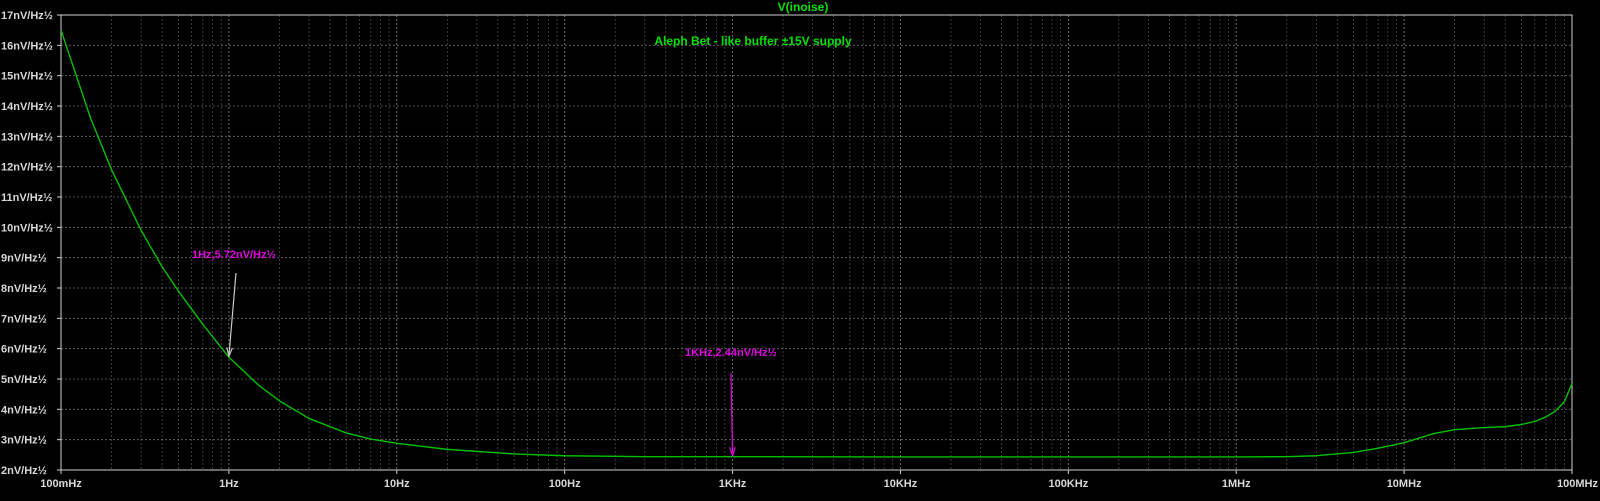 This screenshot has height=501, width=1600. Describe the element at coordinates (24, 350) in the screenshot. I see `y-tick-label: 6nV/Hz½` at that location.